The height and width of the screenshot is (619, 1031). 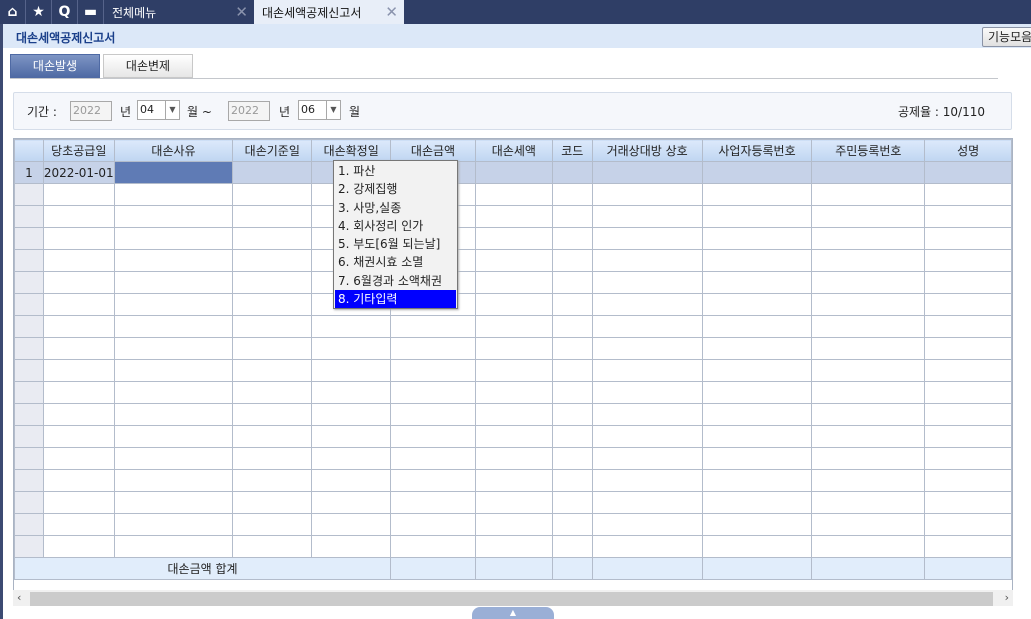 What do you see at coordinates (572, 150) in the screenshot?
I see `column-header: 코드` at bounding box center [572, 150].